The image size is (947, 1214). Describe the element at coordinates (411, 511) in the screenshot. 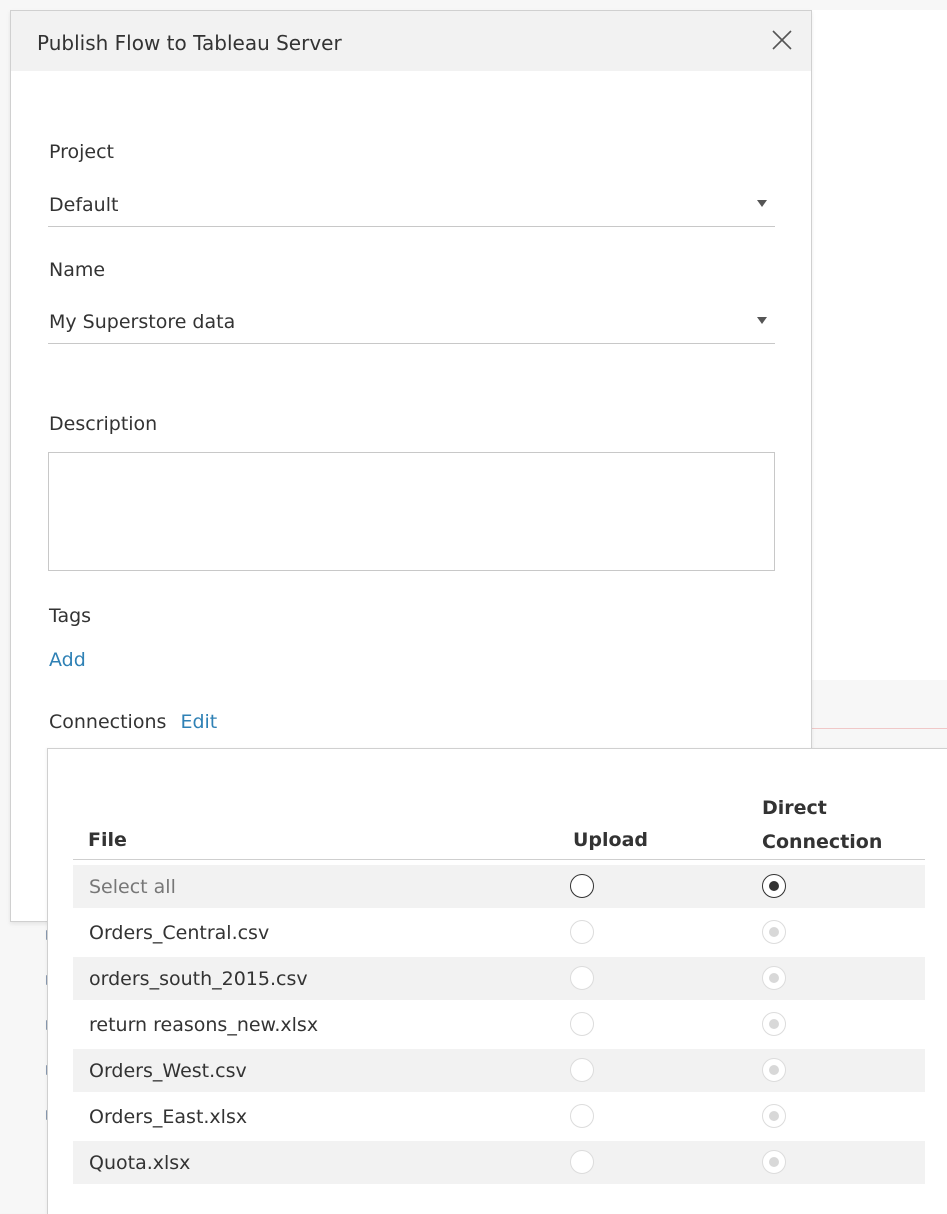

I see `description-field` at that location.